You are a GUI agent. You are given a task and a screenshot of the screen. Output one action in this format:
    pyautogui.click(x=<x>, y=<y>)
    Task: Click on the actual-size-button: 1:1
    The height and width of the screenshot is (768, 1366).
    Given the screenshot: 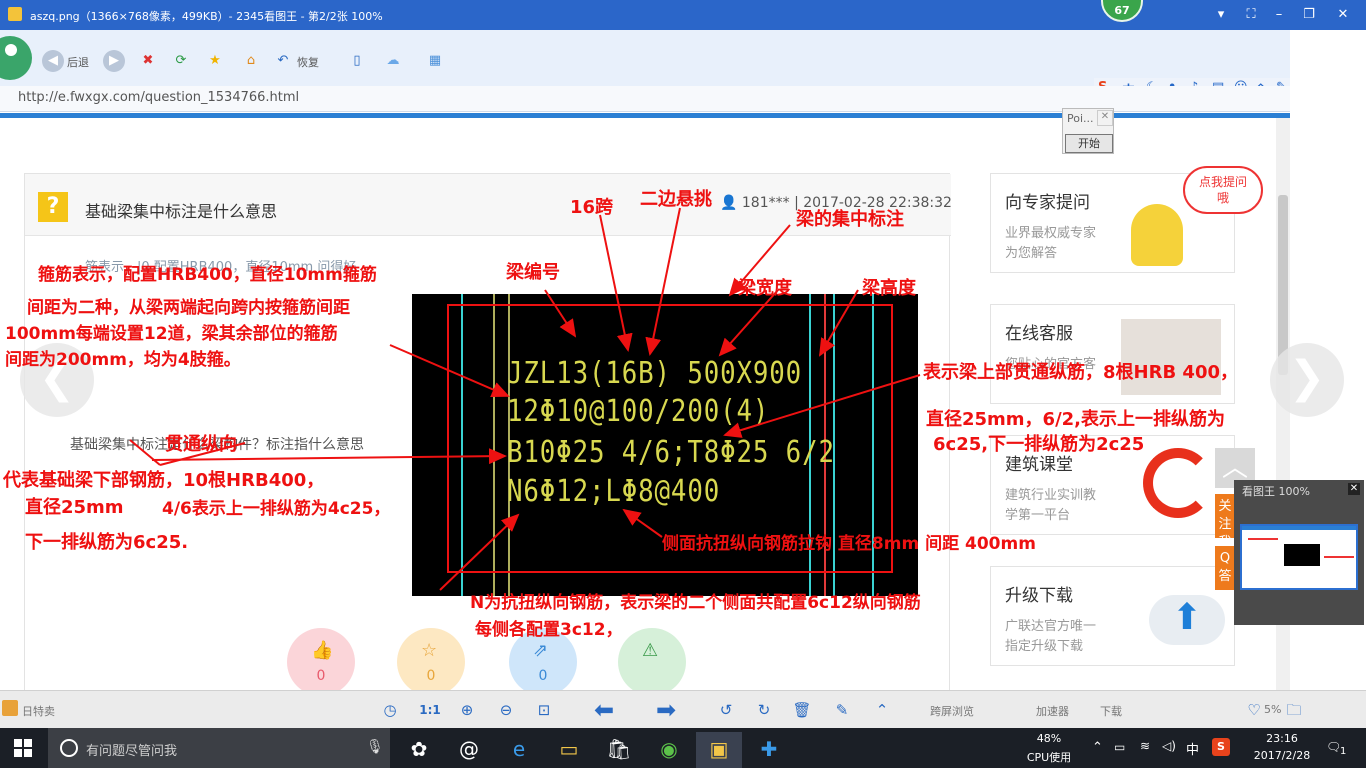 What is the action you would take?
    pyautogui.click(x=430, y=710)
    